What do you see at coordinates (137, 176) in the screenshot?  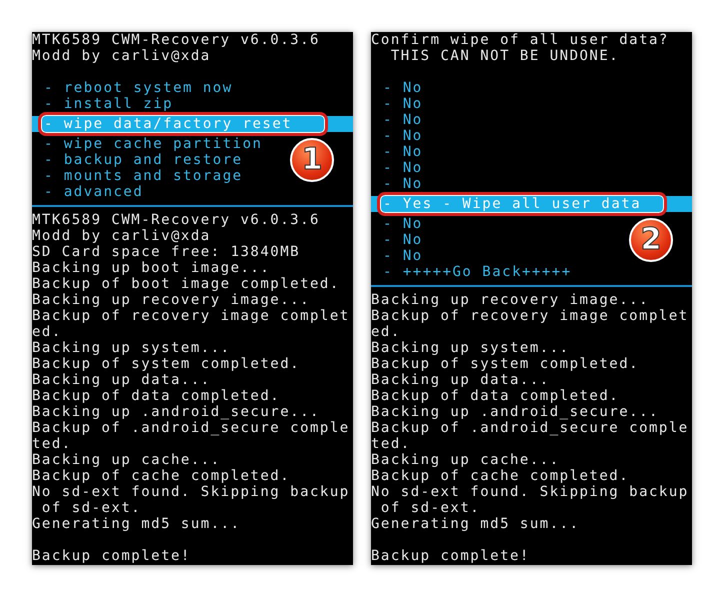 I see `menu-item: - mounts and storage` at bounding box center [137, 176].